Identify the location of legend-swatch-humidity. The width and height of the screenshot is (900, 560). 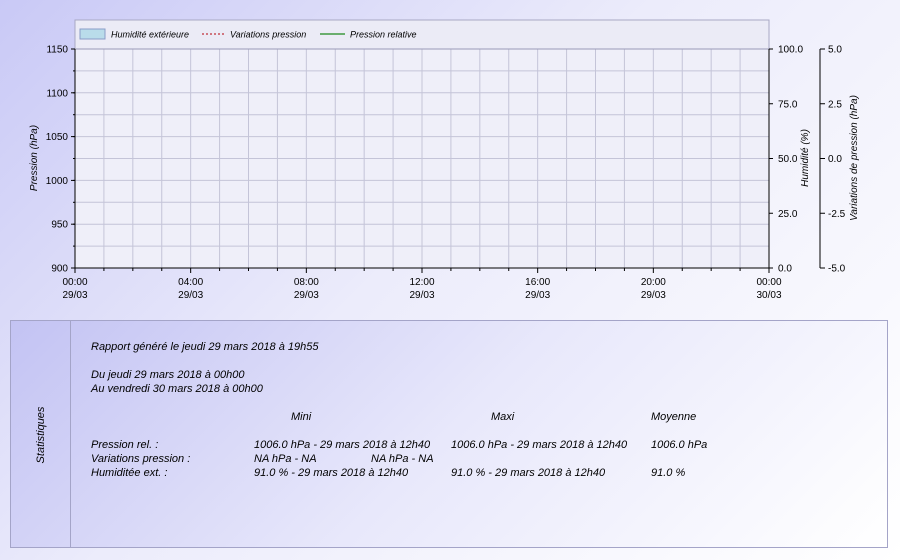
(92, 34).